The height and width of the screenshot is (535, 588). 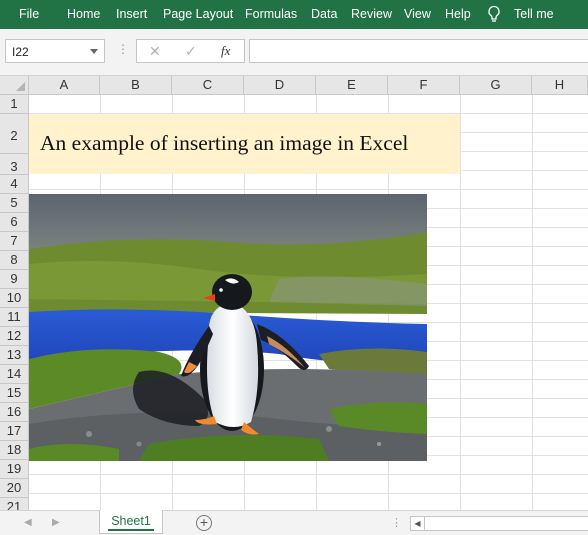 I want to click on row-header: 12, so click(x=14, y=336).